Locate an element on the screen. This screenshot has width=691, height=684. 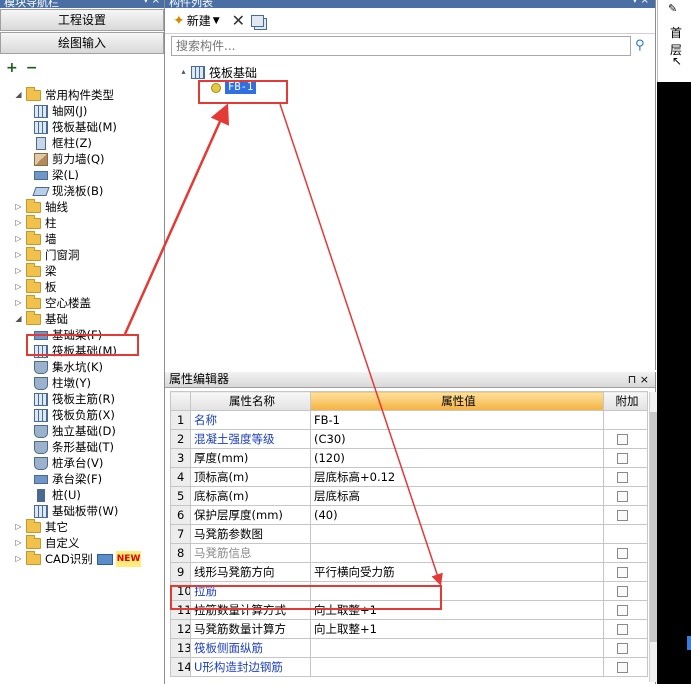
search-input is located at coordinates (401, 46).